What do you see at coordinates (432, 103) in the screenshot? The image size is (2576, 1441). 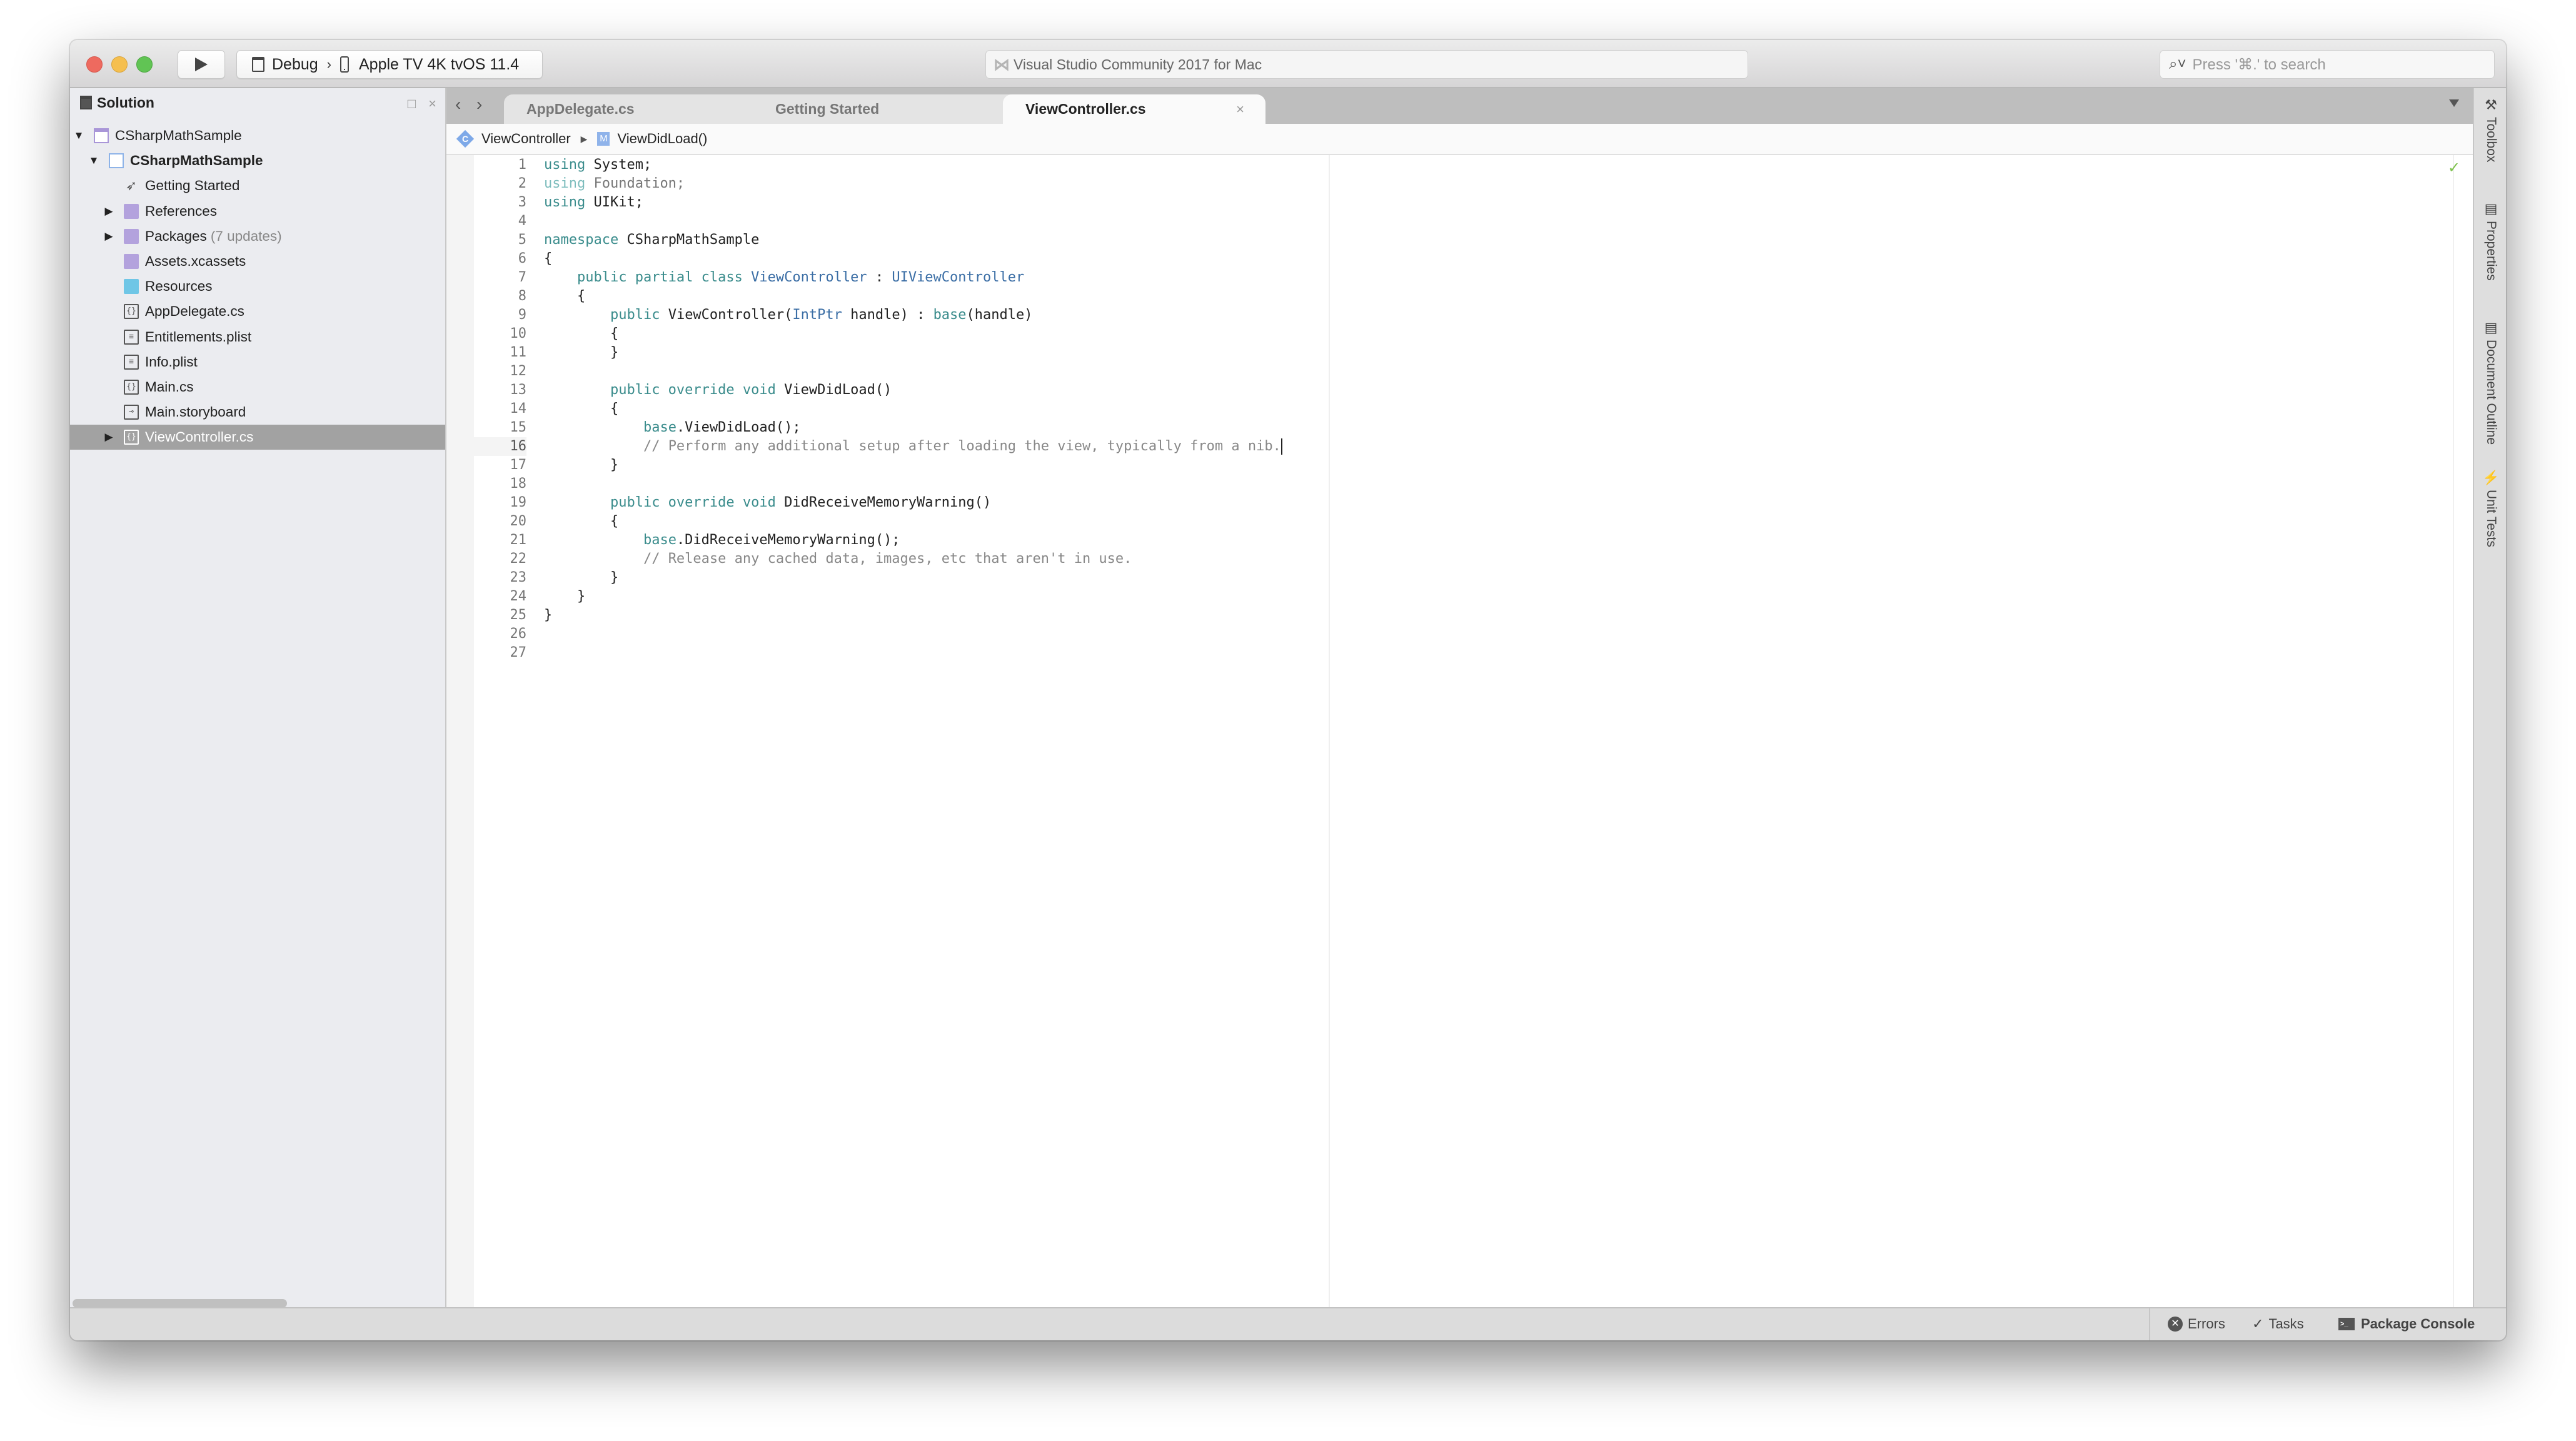 I see `close-pad-icon: ×` at bounding box center [432, 103].